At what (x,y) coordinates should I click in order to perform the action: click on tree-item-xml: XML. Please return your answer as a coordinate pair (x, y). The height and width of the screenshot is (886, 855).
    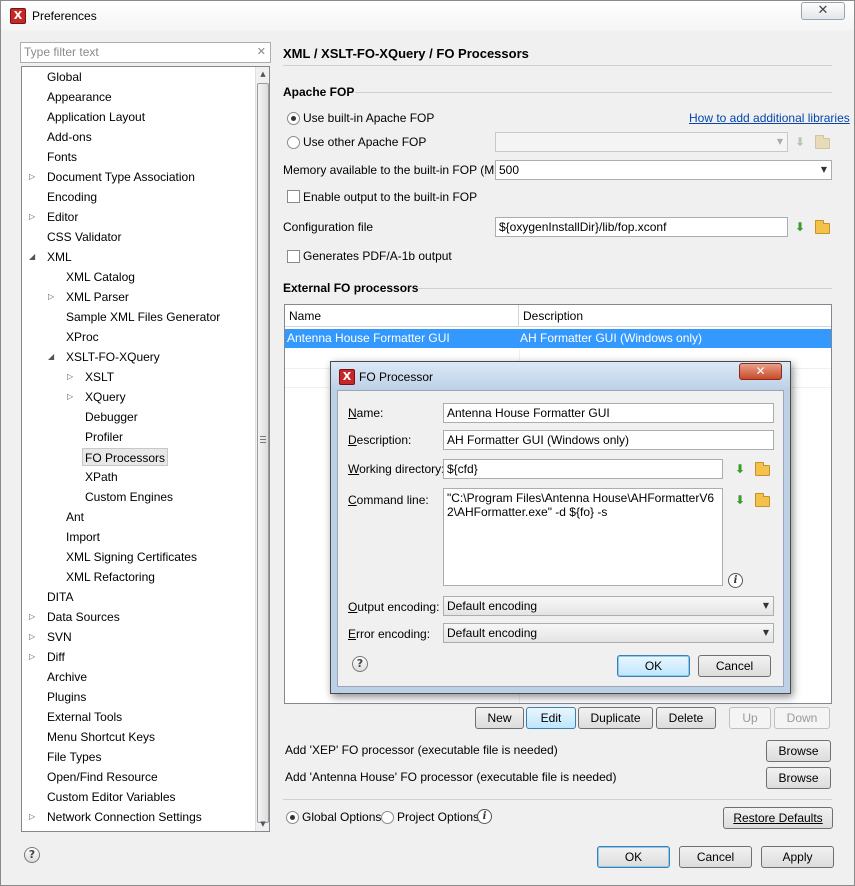
    Looking at the image, I should click on (59, 257).